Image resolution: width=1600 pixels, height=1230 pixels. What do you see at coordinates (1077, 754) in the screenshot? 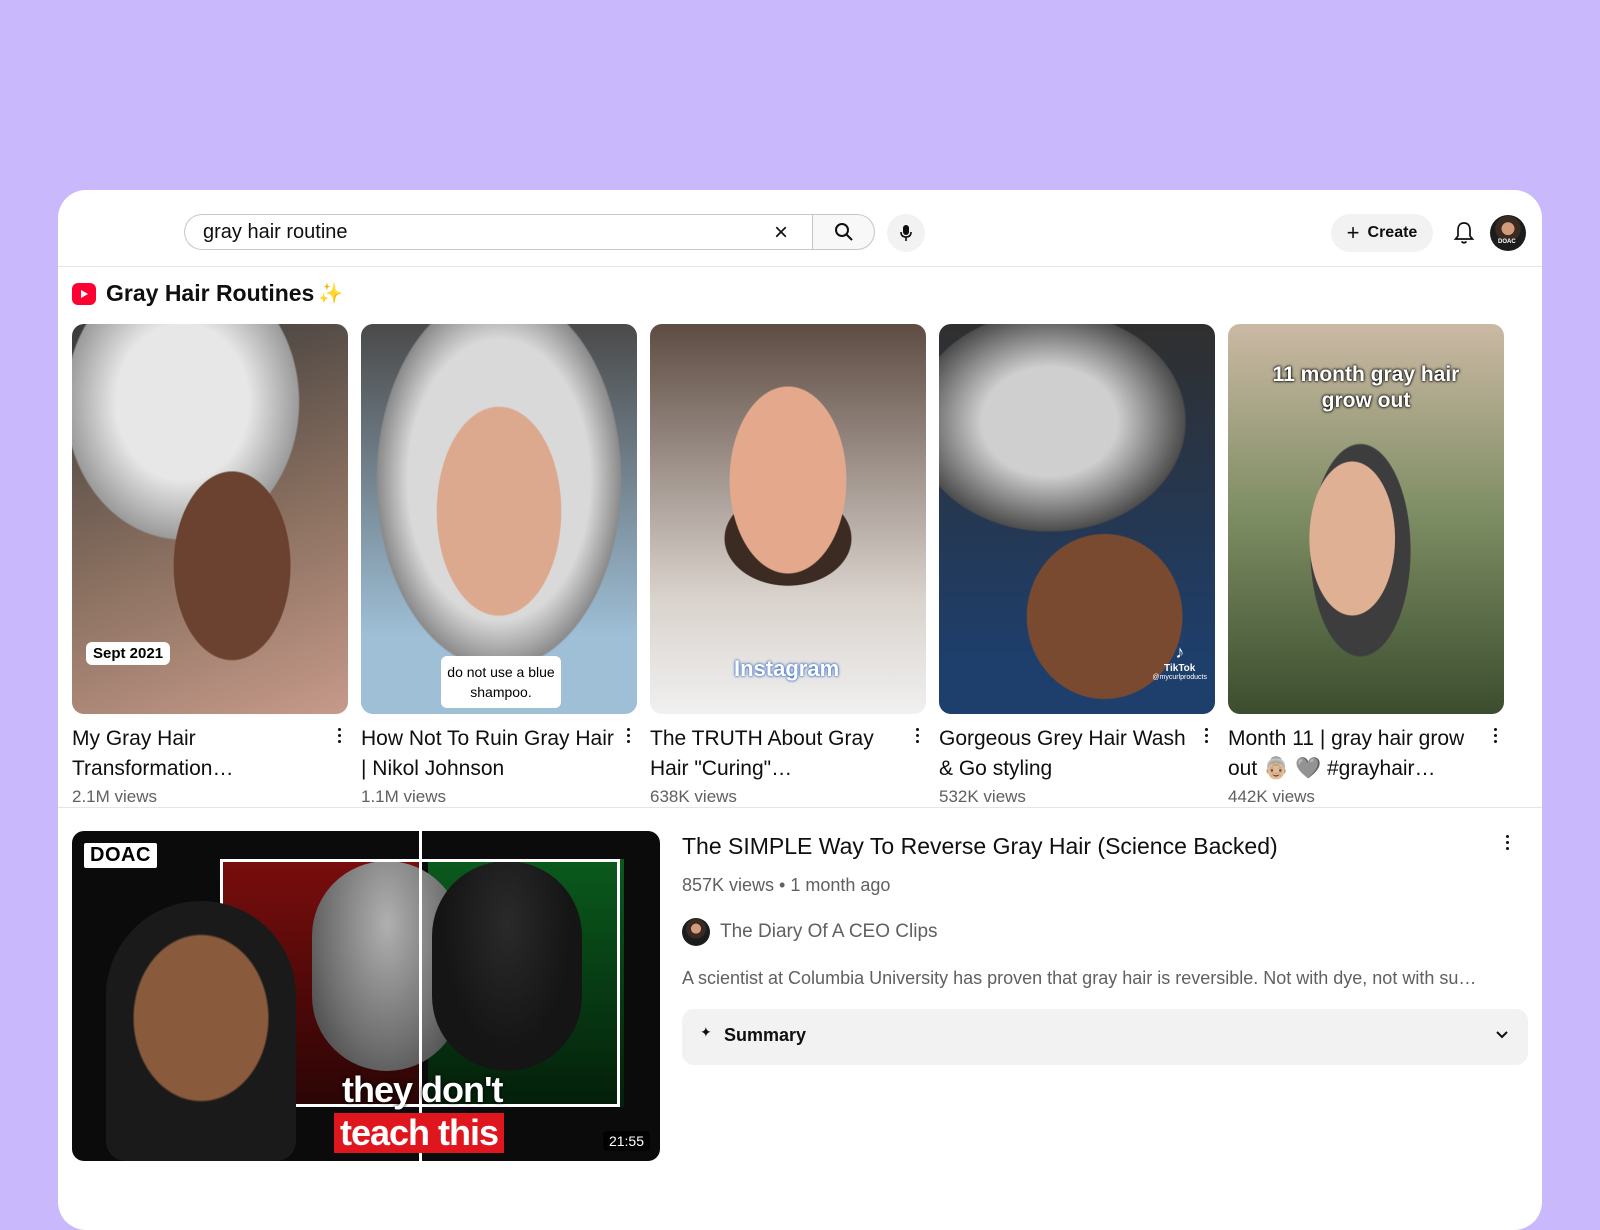
I see `short-title: Gorgeous Grey Hair Wash & Go styling` at bounding box center [1077, 754].